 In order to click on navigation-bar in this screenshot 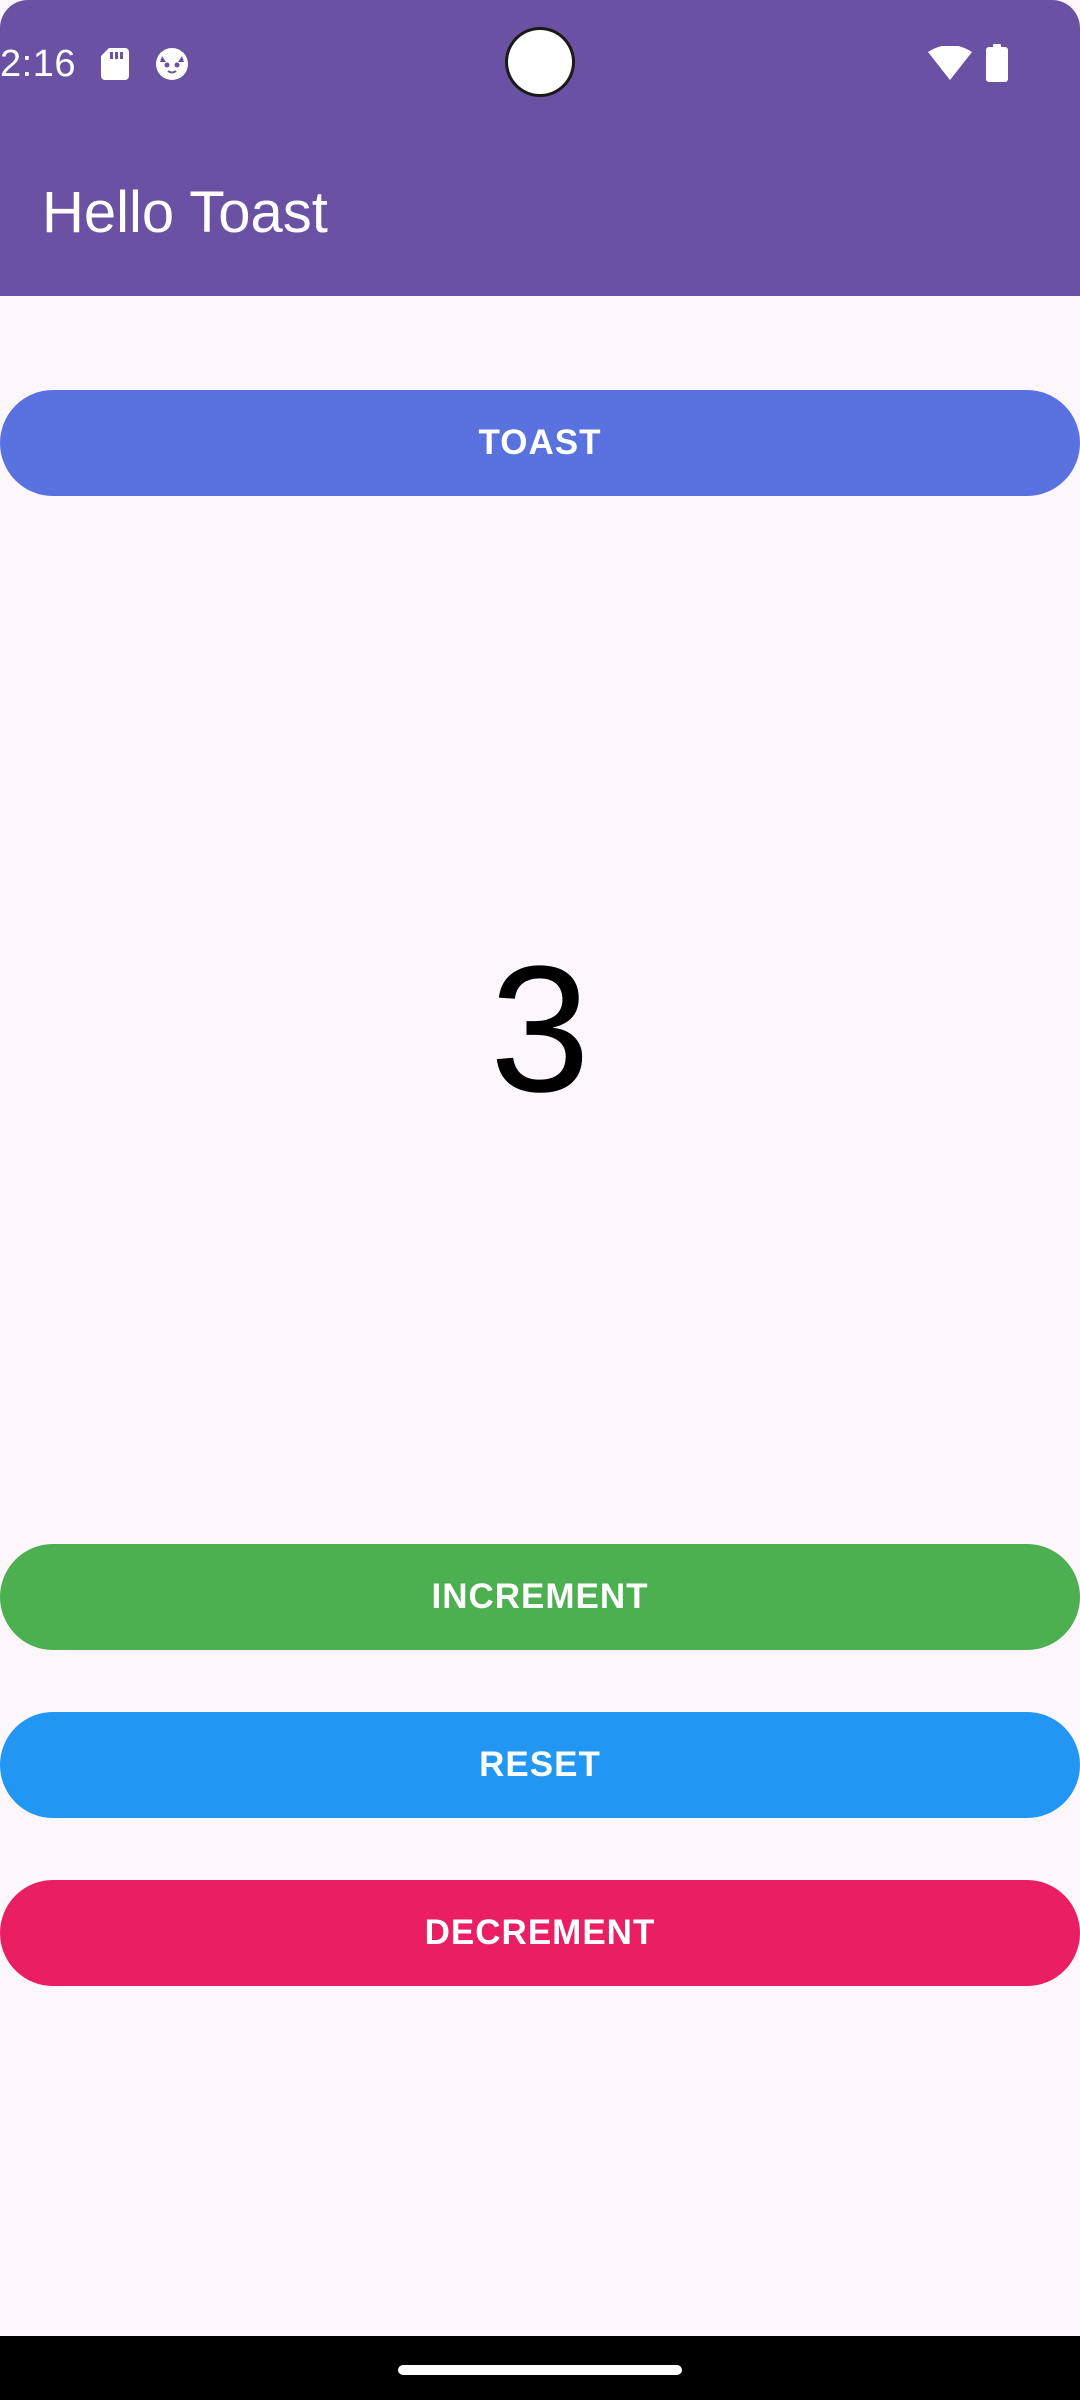, I will do `click(540, 2368)`.